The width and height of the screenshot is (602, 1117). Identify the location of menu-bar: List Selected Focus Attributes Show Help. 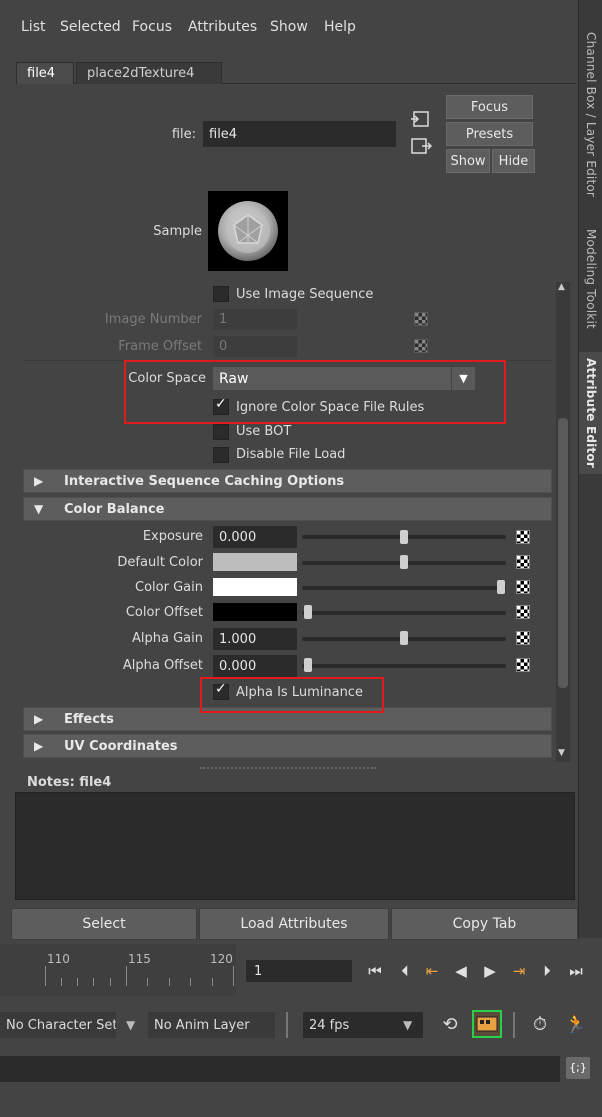
(289, 26).